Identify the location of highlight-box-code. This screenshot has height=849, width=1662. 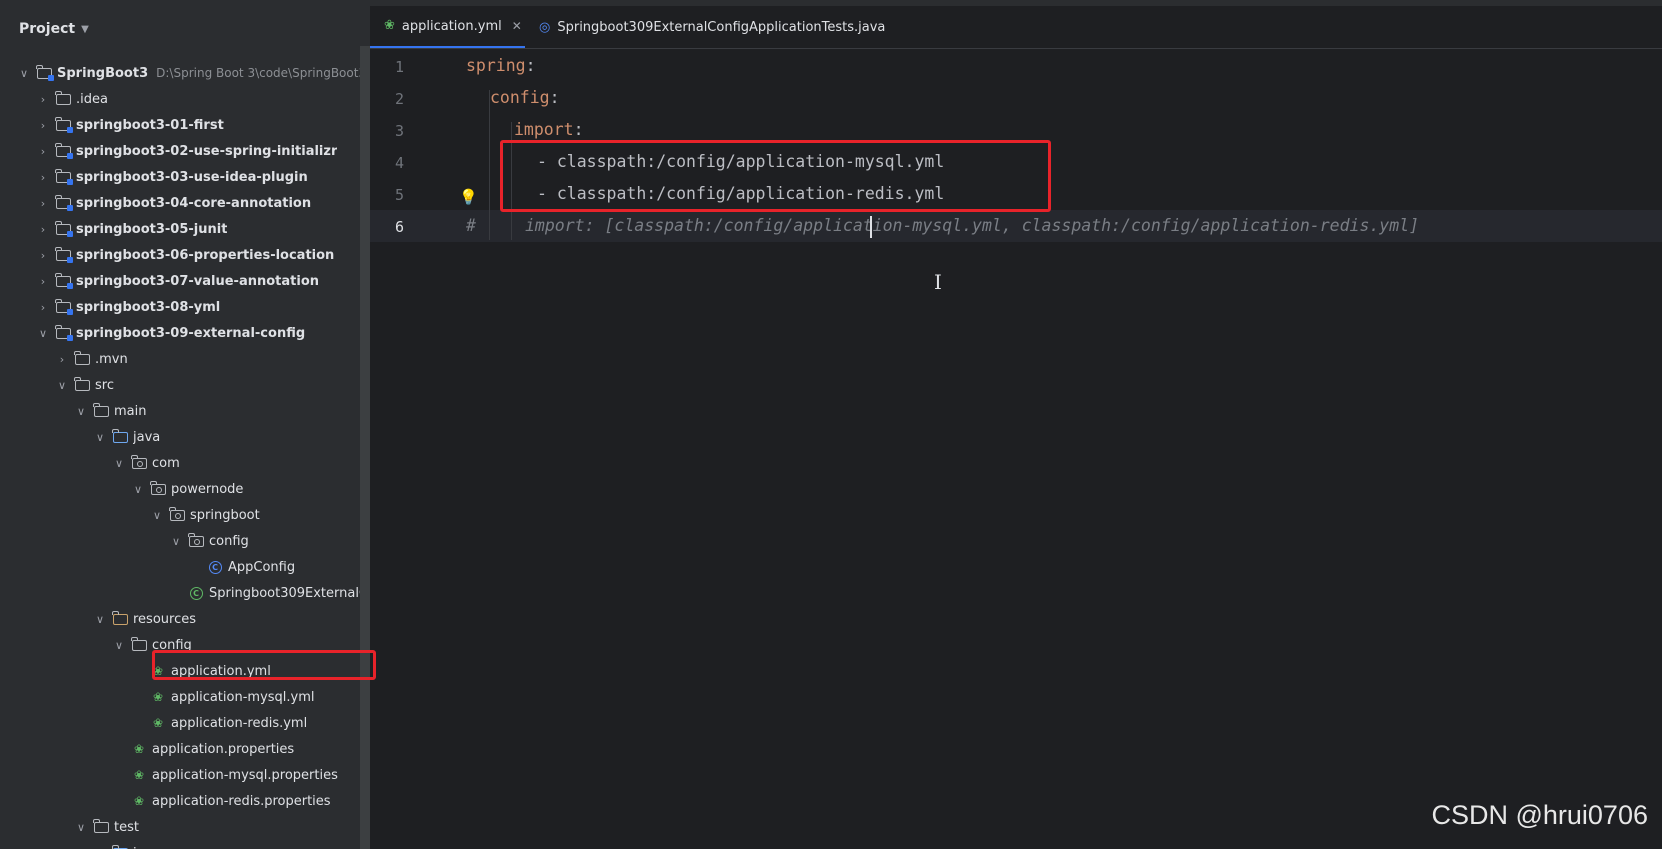
(775, 176).